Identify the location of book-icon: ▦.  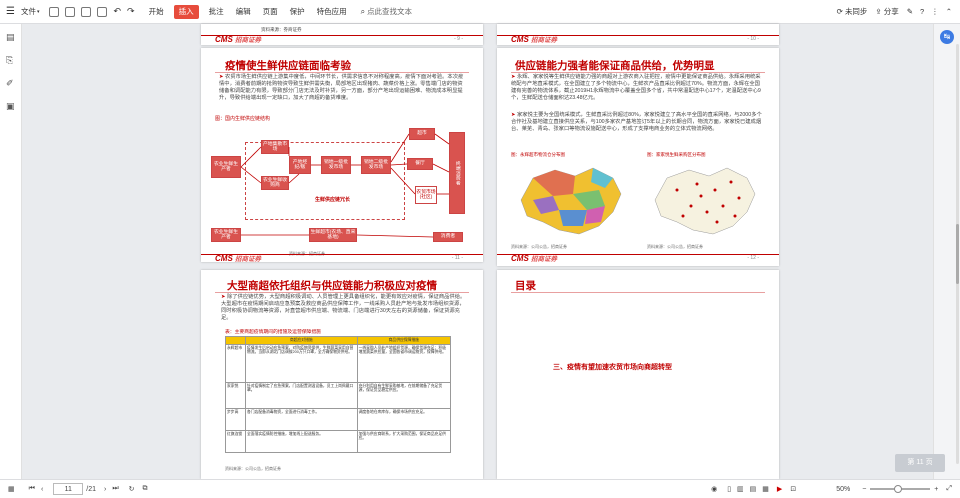
(765, 489).